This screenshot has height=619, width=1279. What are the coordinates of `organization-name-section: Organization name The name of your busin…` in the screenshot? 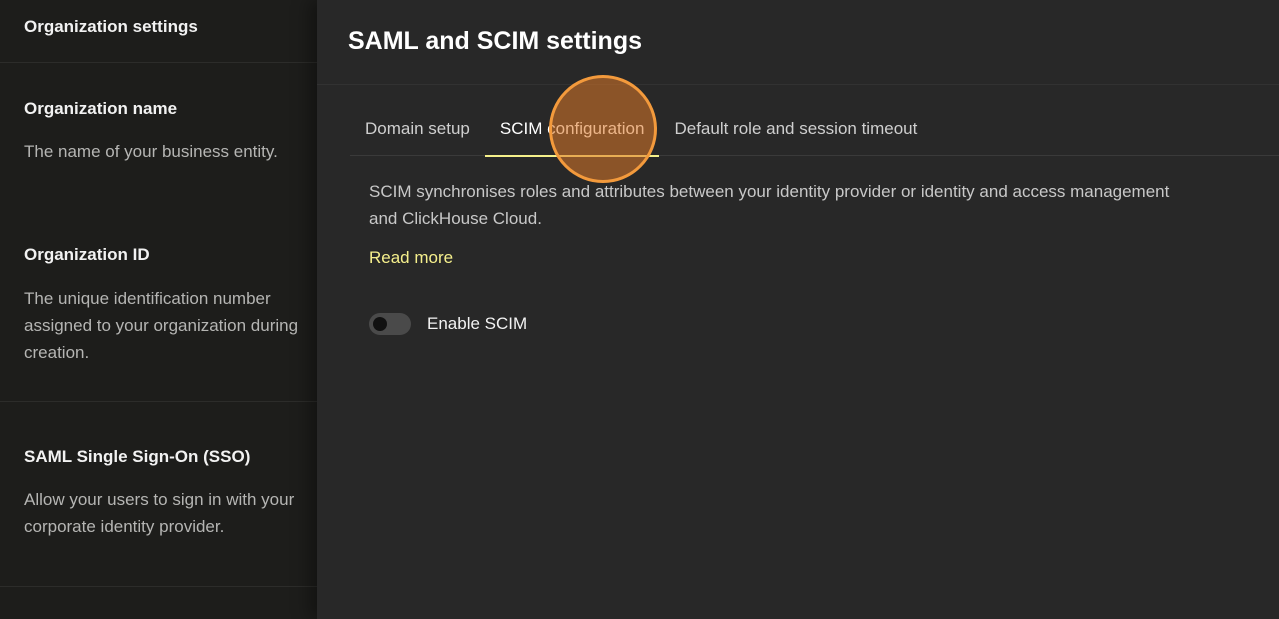 It's located at (158, 154).